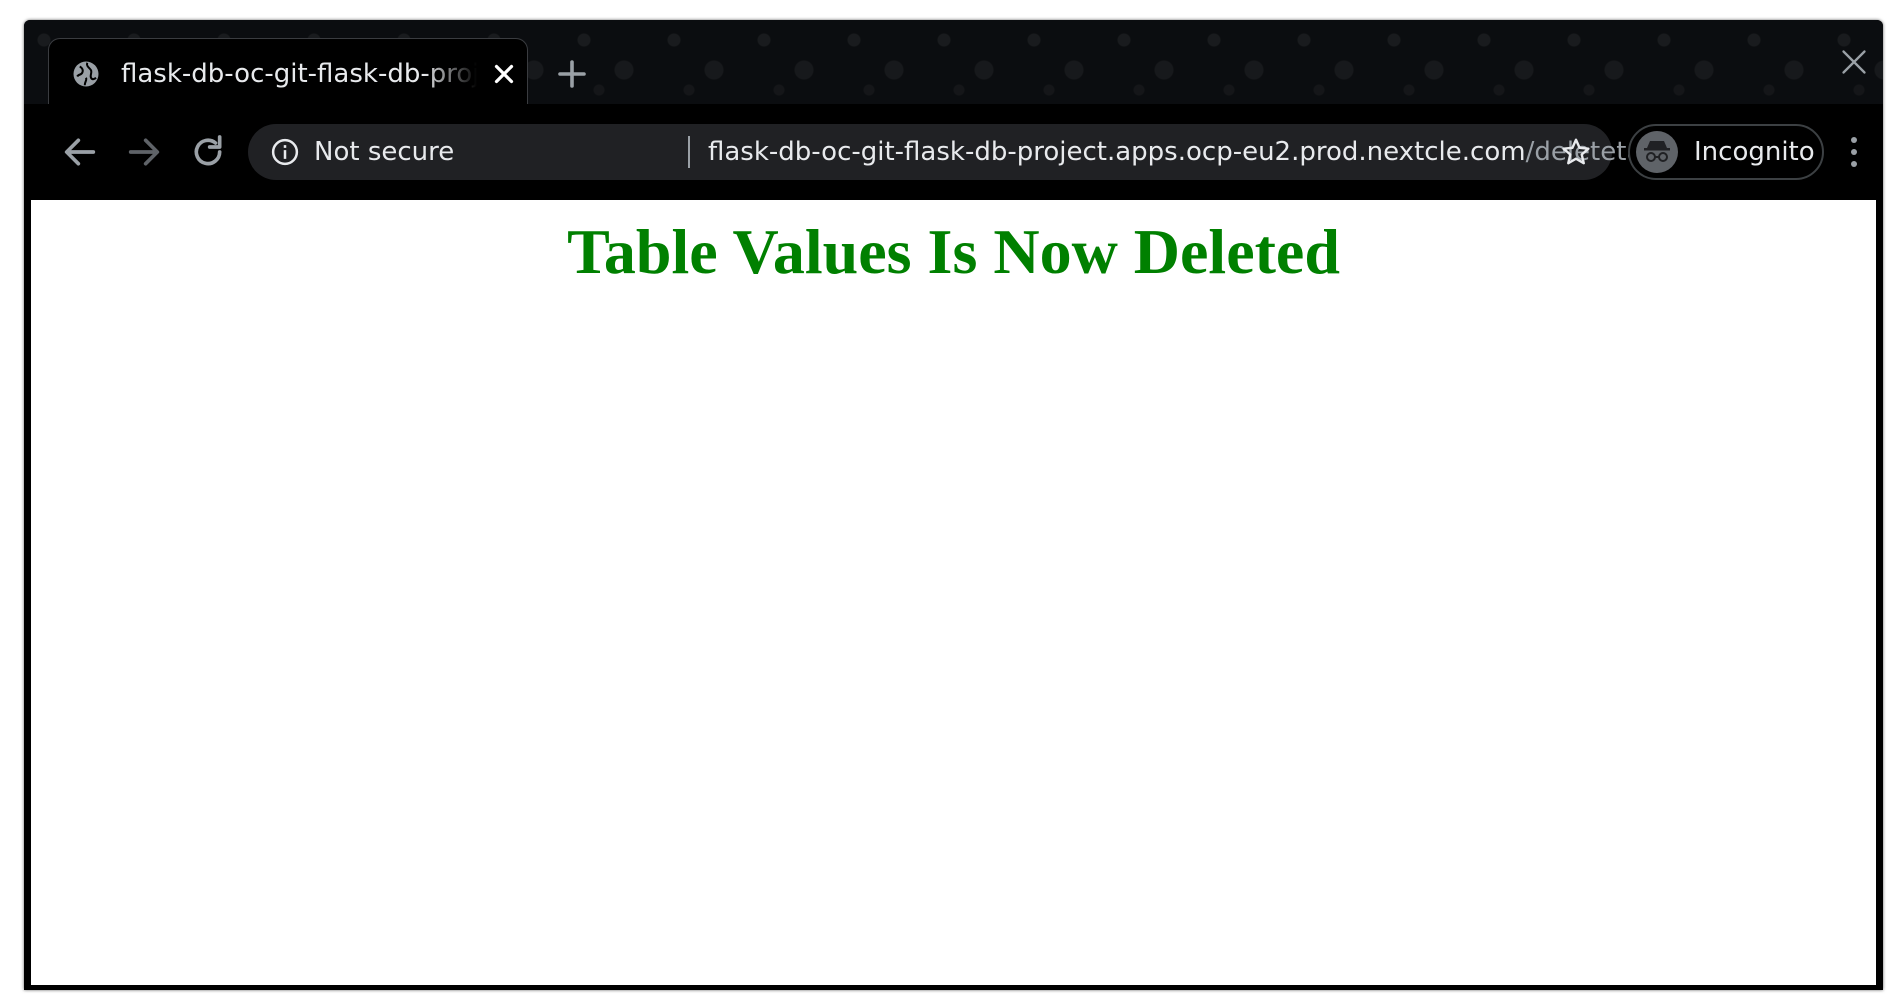 This screenshot has width=1894, height=998. I want to click on security-label: Not secure, so click(384, 152).